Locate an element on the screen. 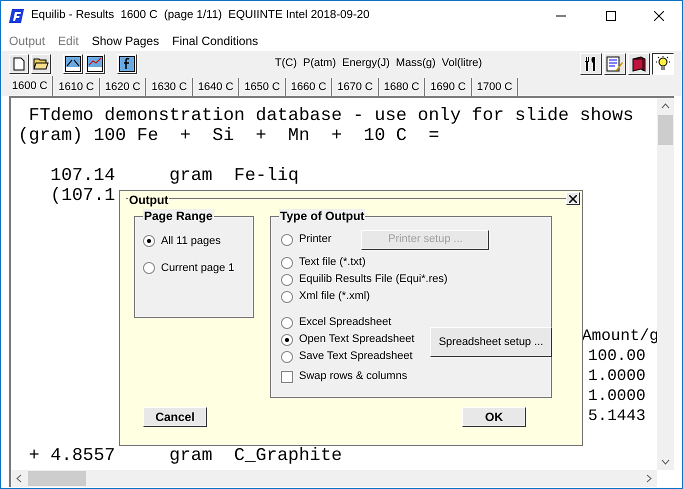 Image resolution: width=683 pixels, height=489 pixels. function-icon is located at coordinates (127, 64).